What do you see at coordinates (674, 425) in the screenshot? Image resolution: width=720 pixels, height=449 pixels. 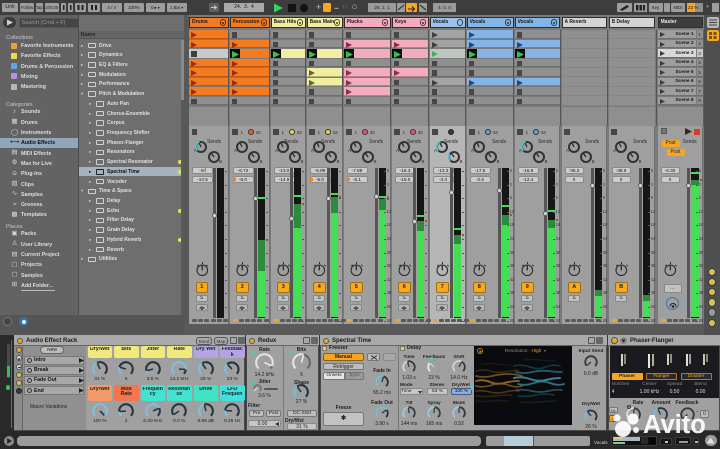 I see `svg-text: Avito` at bounding box center [674, 425].